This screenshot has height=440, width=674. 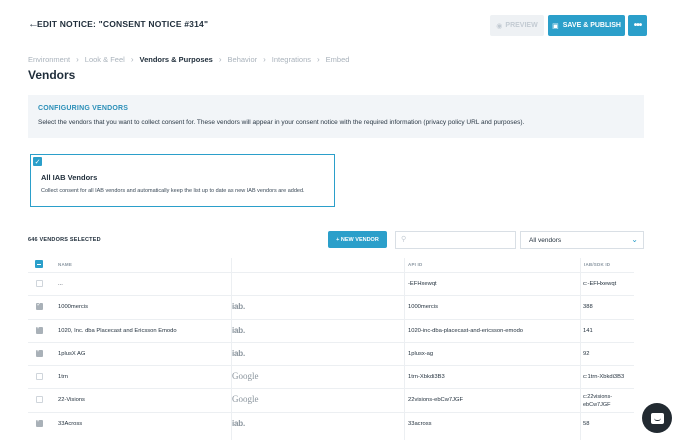 What do you see at coordinates (591, 25) in the screenshot?
I see `save-publish-label: SAVE & PUBLISH` at bounding box center [591, 25].